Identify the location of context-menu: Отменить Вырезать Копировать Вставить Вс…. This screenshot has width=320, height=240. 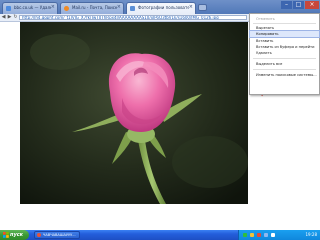
(284, 54).